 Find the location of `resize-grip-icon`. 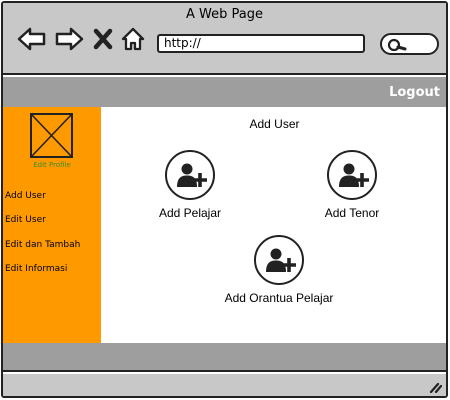

resize-grip-icon is located at coordinates (435, 387).